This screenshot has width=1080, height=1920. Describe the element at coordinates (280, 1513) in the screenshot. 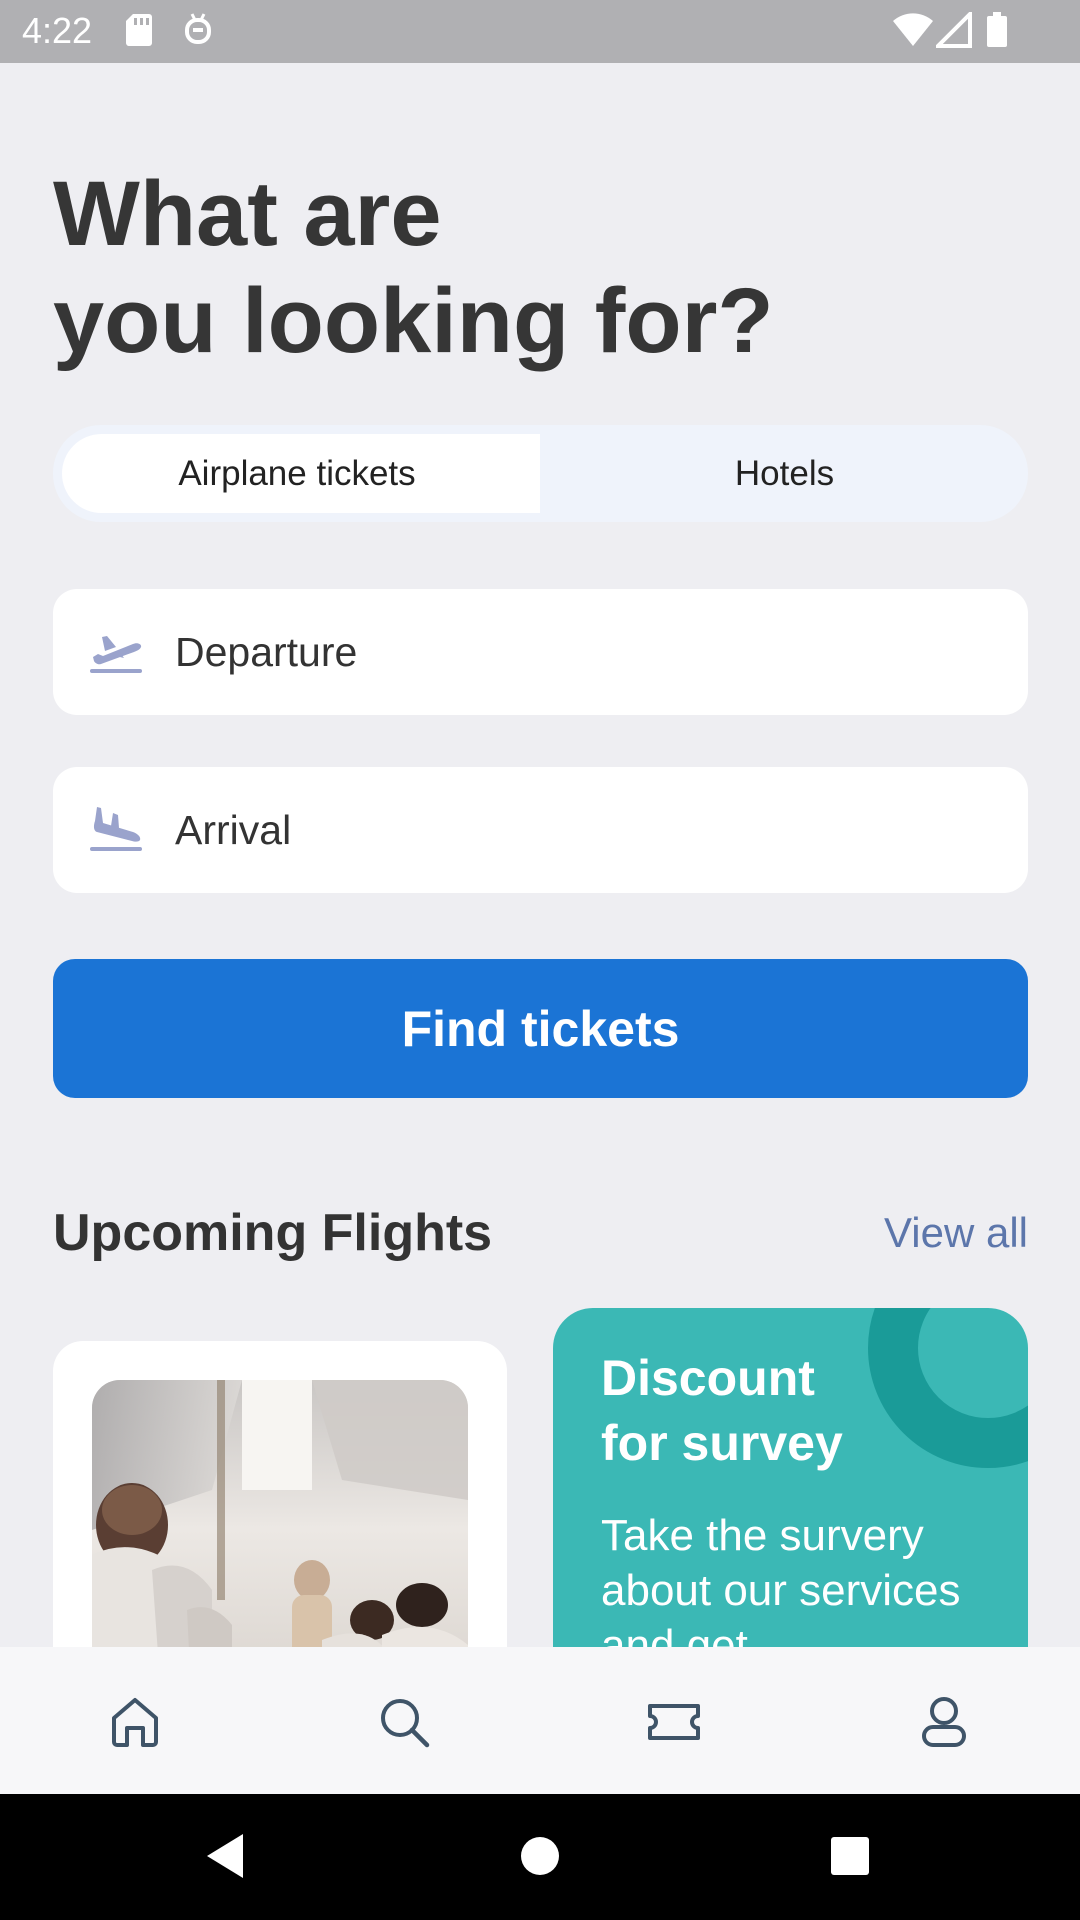

I see `airplane-cabin-image` at that location.